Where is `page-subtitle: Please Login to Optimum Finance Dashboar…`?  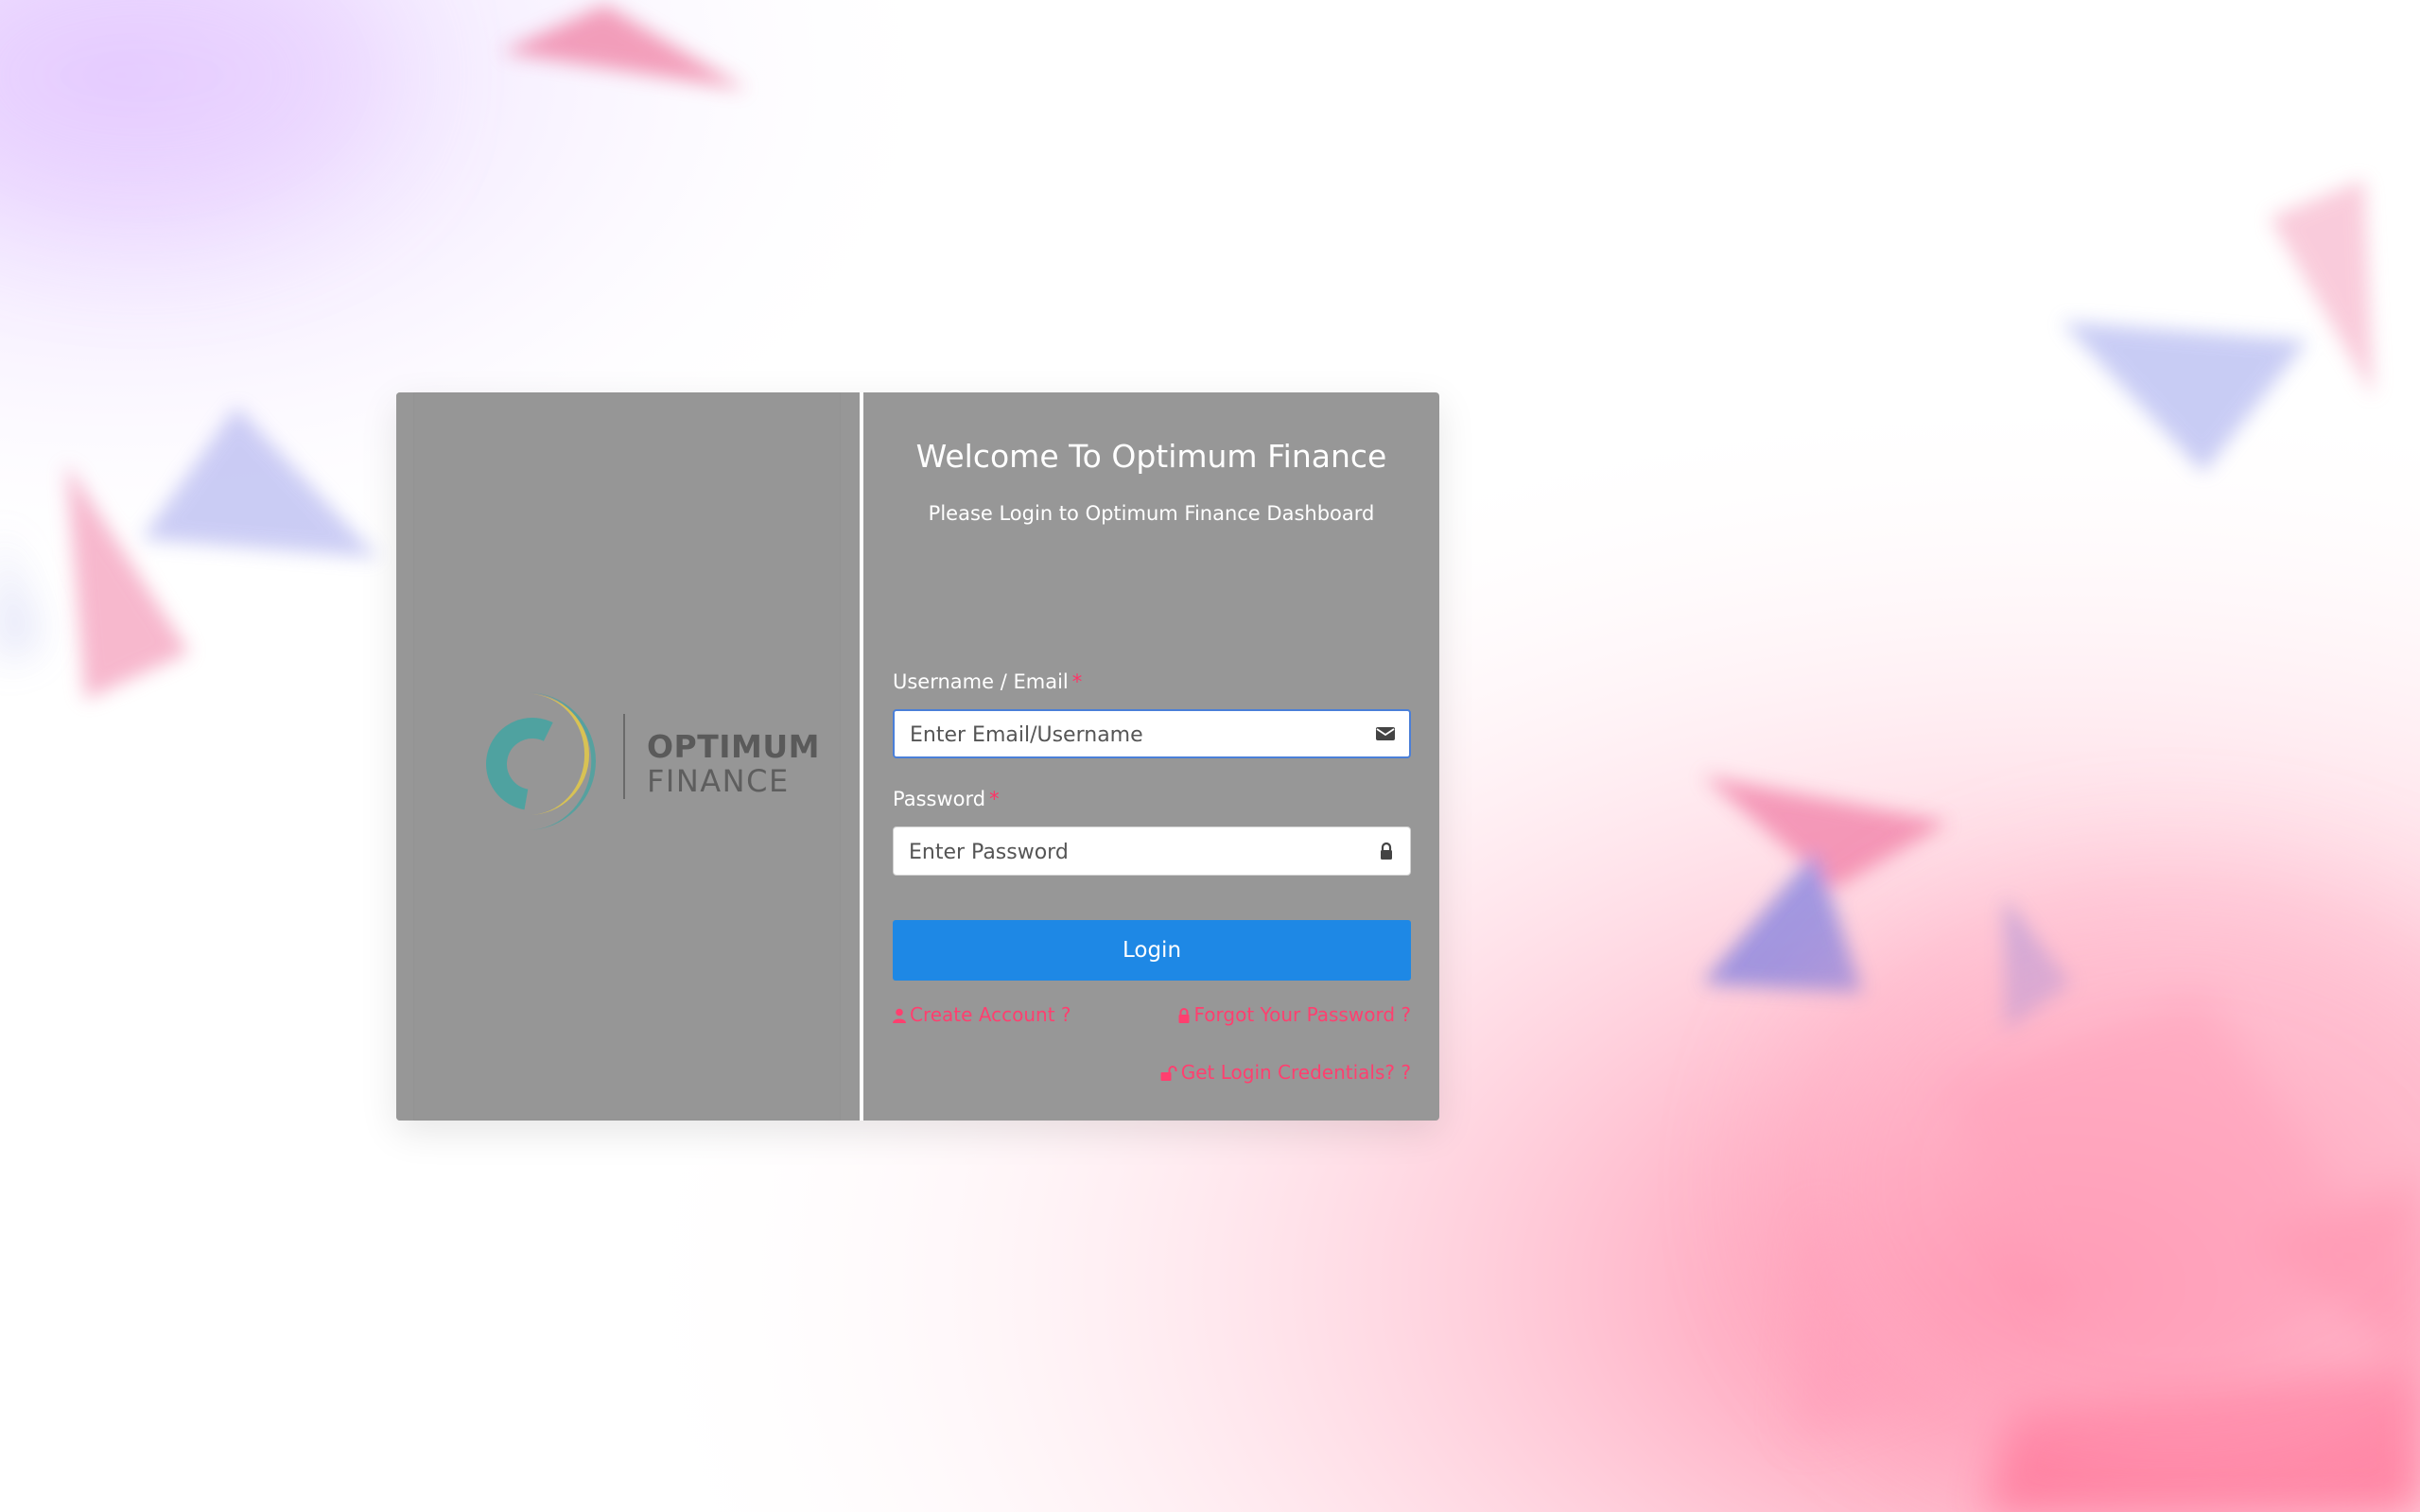 page-subtitle: Please Login to Optimum Finance Dashboar… is located at coordinates (1151, 513).